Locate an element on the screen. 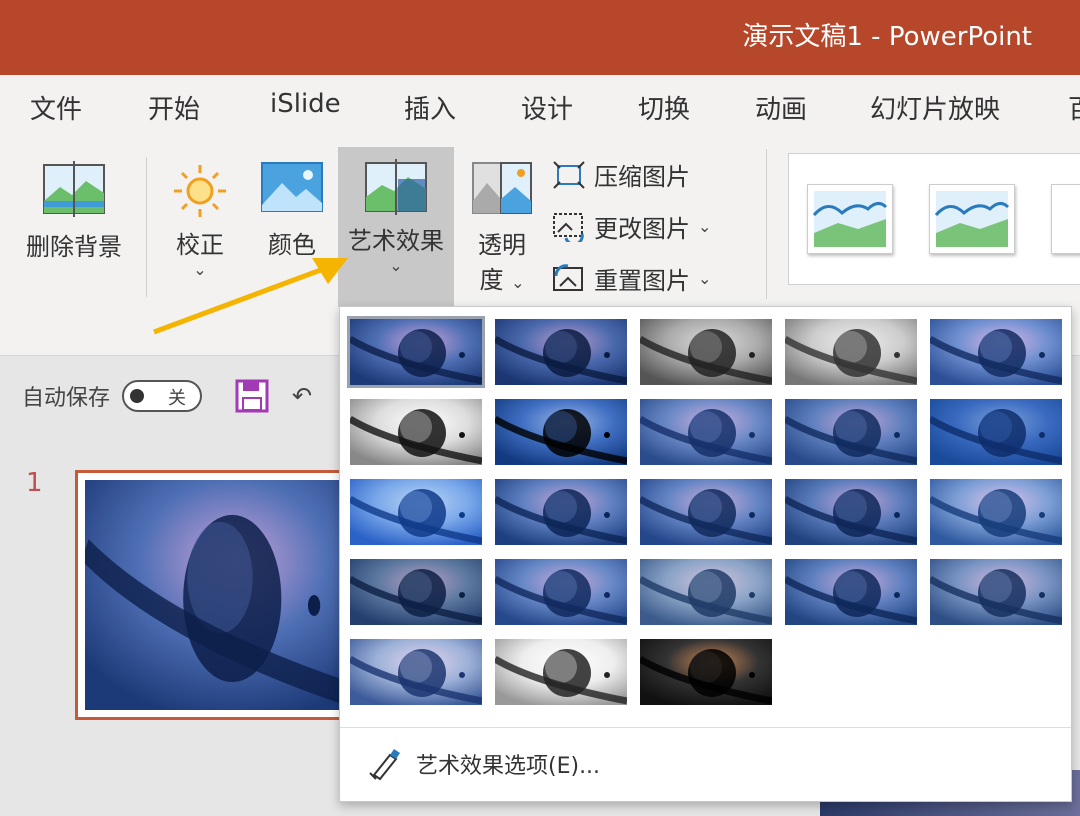 Image resolution: width=1080 pixels, height=816 pixels. toggle-state-label: 关 is located at coordinates (177, 398).